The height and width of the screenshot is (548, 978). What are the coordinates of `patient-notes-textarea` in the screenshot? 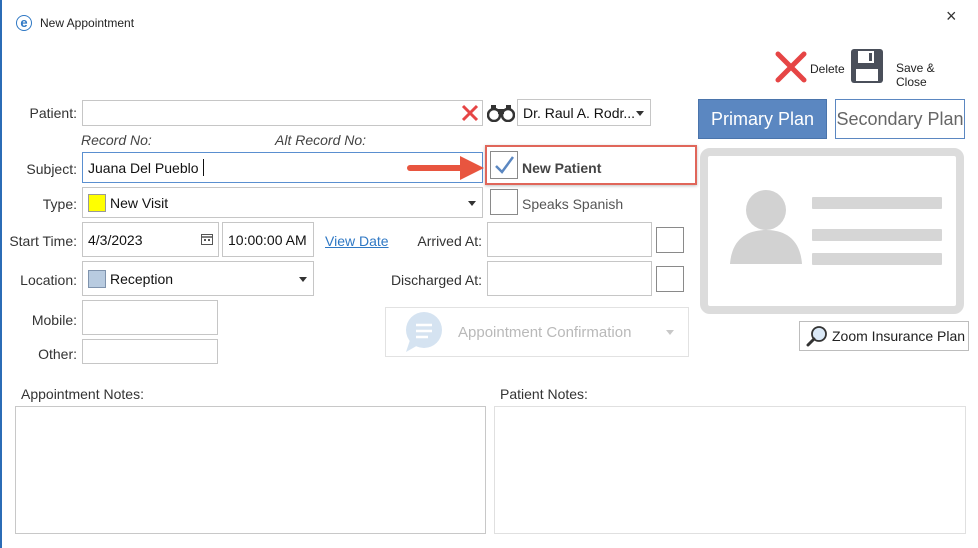 It's located at (730, 470).